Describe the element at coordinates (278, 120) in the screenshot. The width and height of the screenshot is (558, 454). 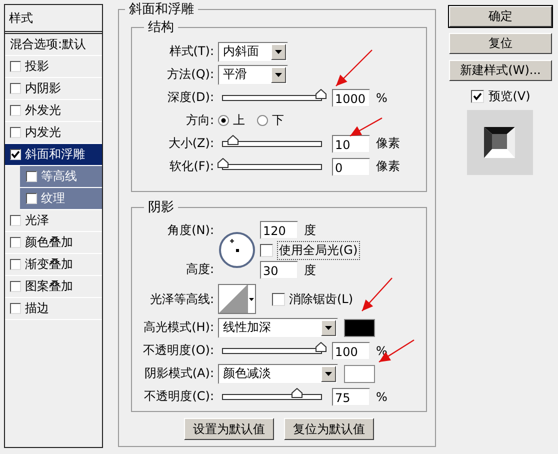
I see `radio-label: 下` at that location.